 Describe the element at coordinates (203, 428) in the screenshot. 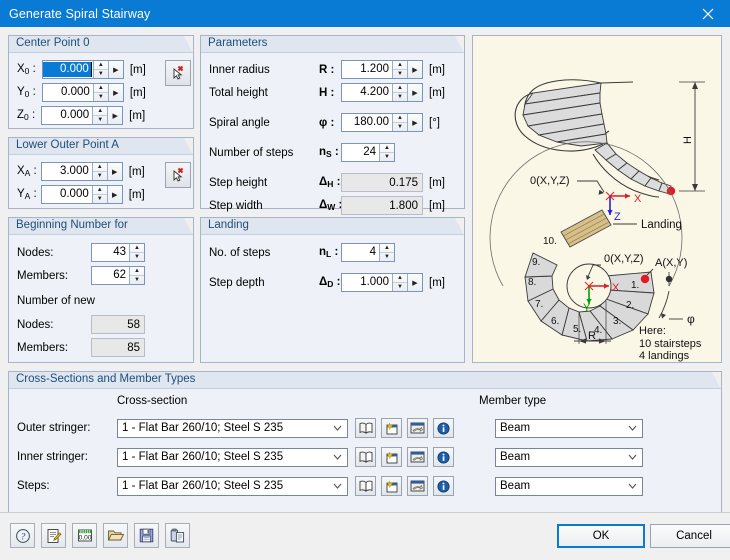

I see `outer-stringer-cross-section-value: 1 - Flat Bar 260/10; Steel S 235` at that location.